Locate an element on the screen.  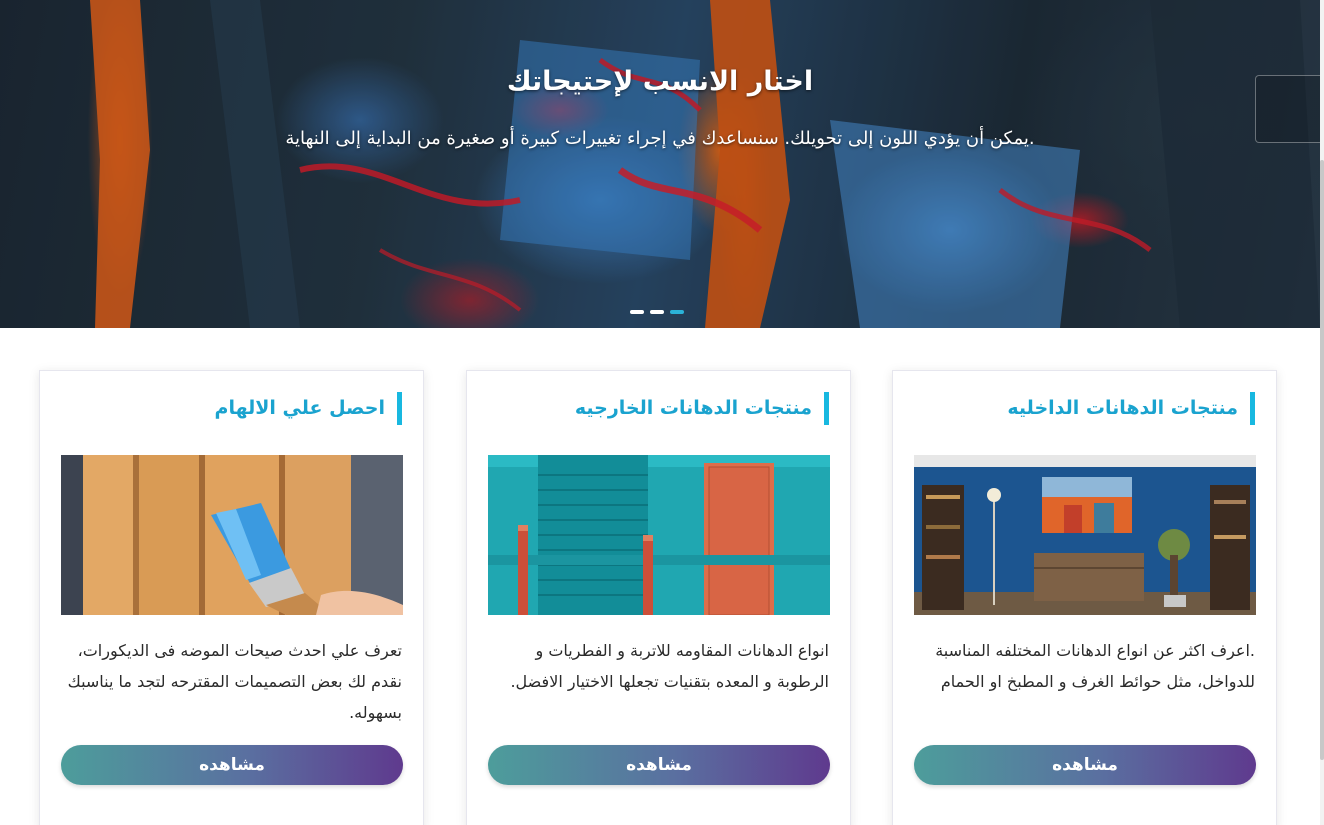
teal-building-facade-photo is located at coordinates (659, 535).